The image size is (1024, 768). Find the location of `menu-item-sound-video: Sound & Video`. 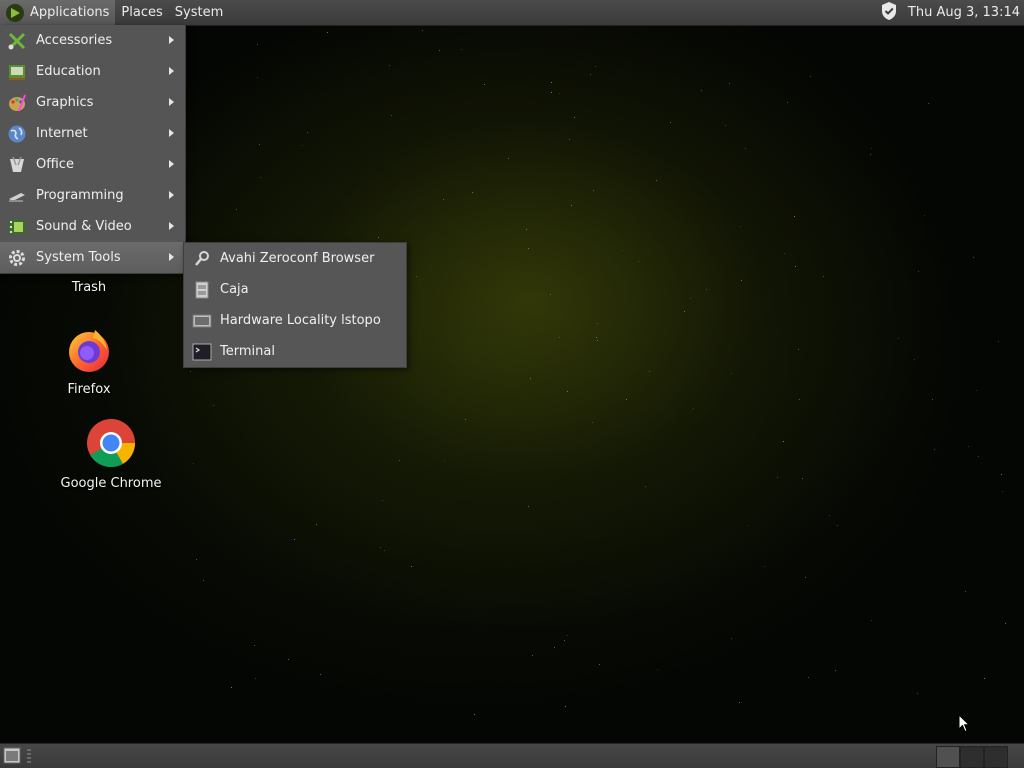

menu-item-sound-video: Sound & Video is located at coordinates (92, 226).